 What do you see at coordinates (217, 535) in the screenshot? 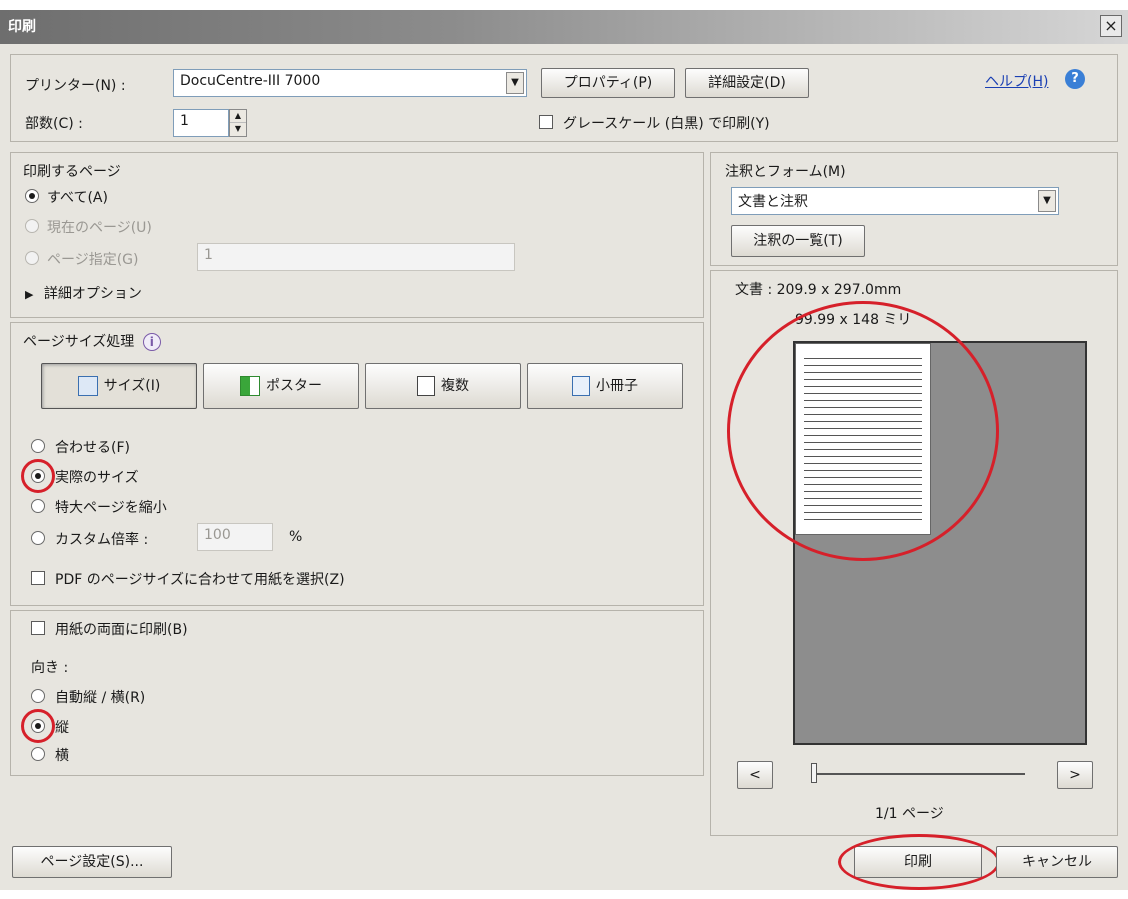
I see `custom-scale-value: 100` at bounding box center [217, 535].